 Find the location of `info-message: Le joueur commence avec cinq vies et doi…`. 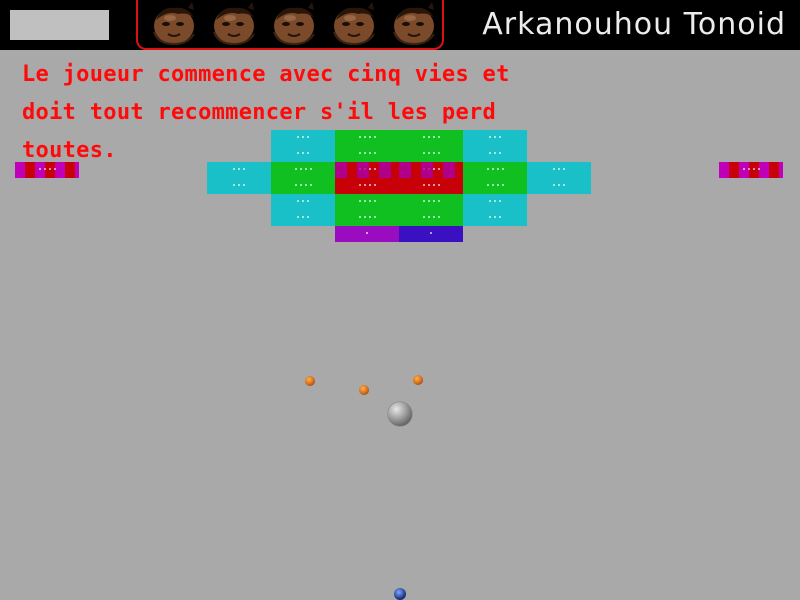

info-message: Le joueur commence avec cinq vies et doi… is located at coordinates (266, 112).